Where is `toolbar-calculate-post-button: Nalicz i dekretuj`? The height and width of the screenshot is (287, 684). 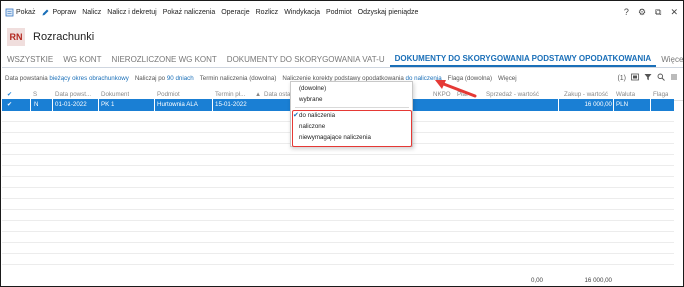
toolbar-calculate-post-button: Nalicz i dekretuj is located at coordinates (131, 12).